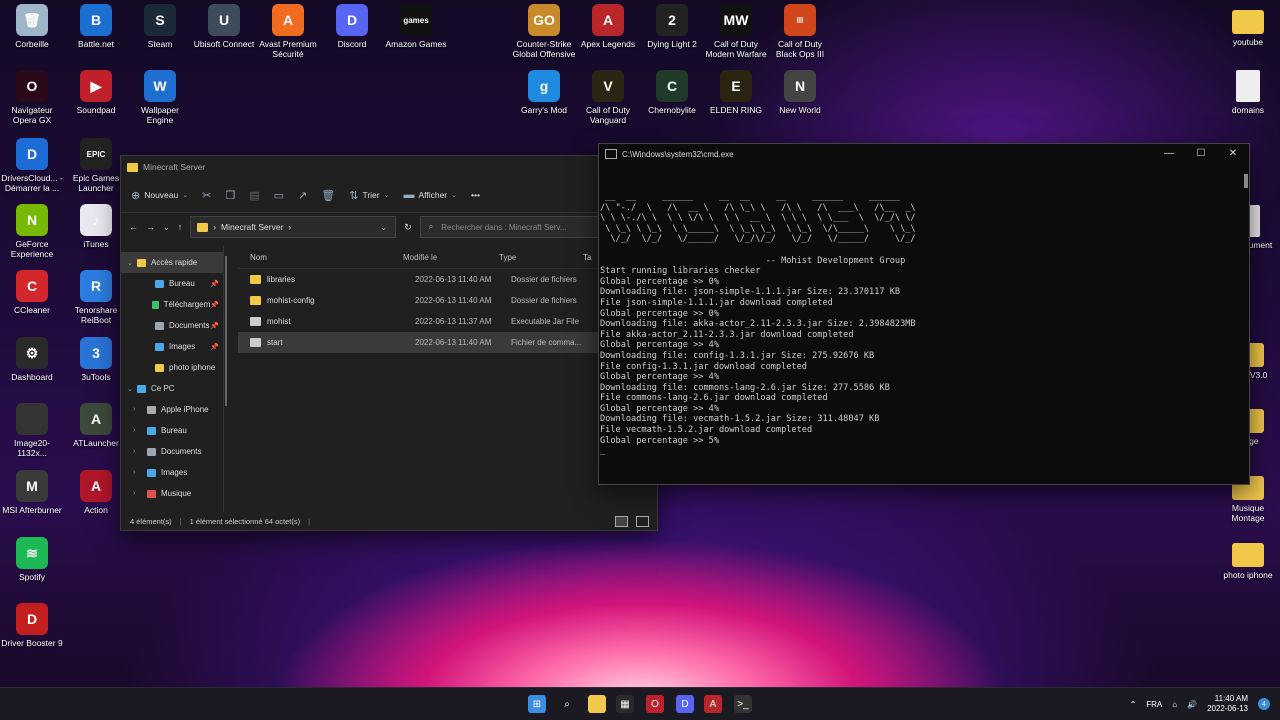 Image resolution: width=1280 pixels, height=720 pixels. I want to click on desktop-icon: domains, so click(1248, 92).